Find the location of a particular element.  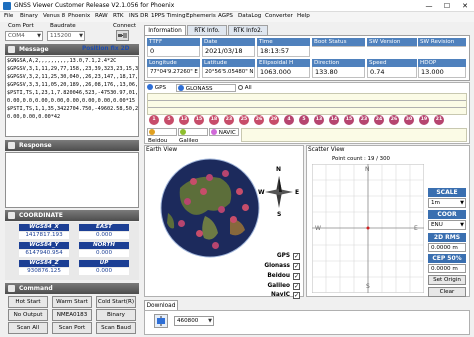

message-header-label: Message is located at coordinates (34, 49).